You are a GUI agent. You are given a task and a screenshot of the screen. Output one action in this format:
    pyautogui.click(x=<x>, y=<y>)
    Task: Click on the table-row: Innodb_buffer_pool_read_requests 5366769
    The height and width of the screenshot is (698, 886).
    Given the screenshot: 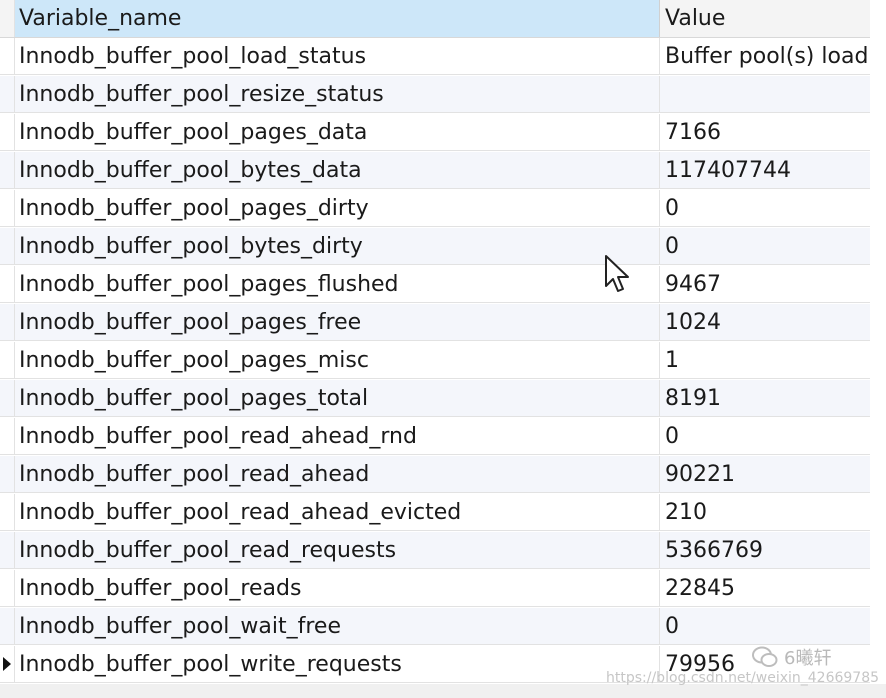 What is the action you would take?
    pyautogui.click(x=435, y=550)
    